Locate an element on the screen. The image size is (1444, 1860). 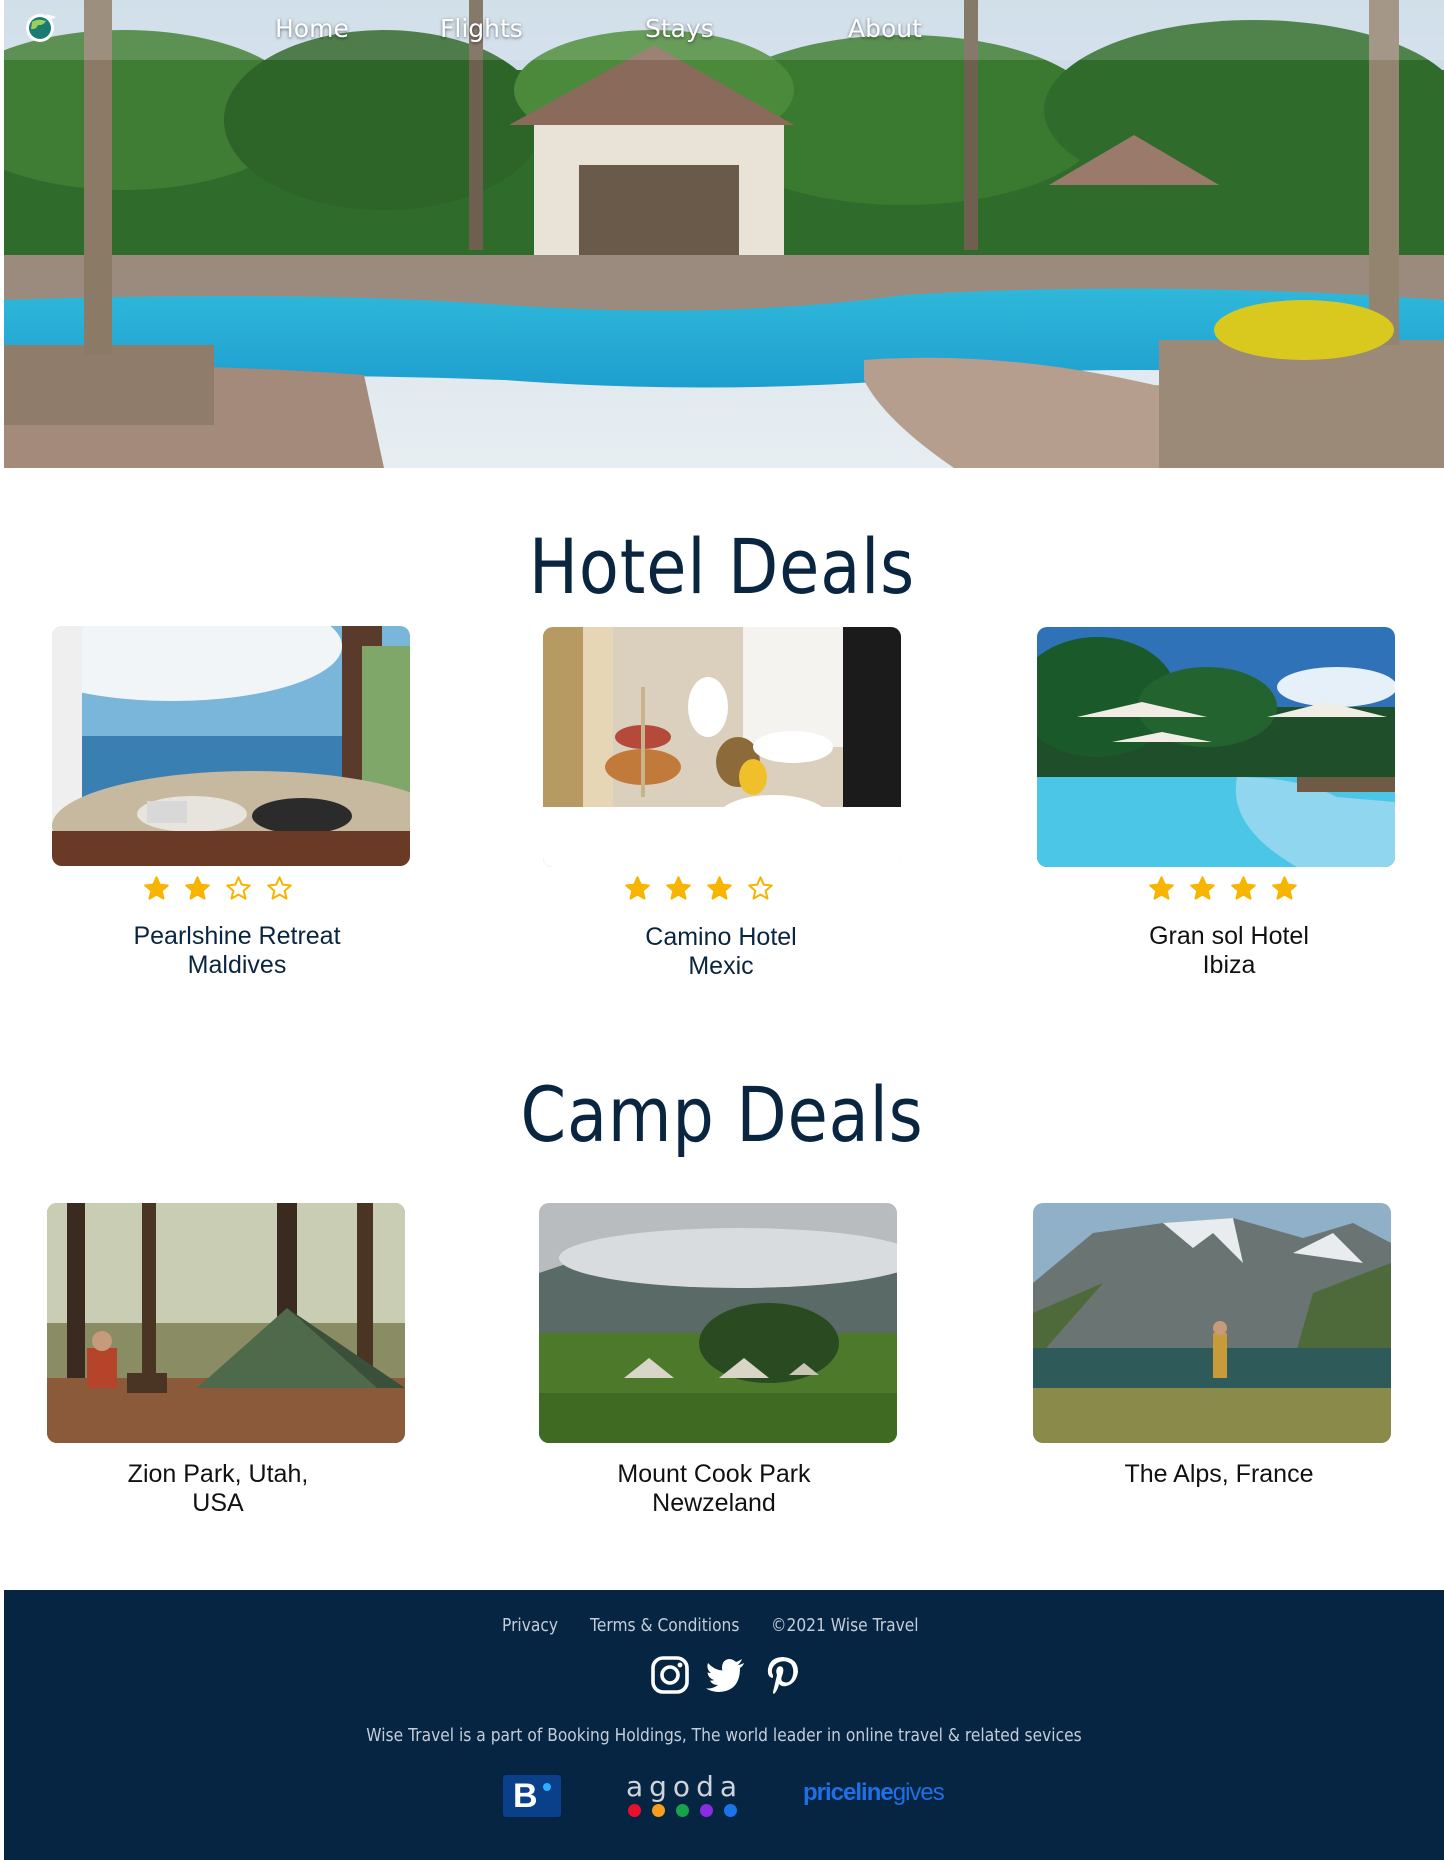
wise-travel-logo is located at coordinates (40, 32).